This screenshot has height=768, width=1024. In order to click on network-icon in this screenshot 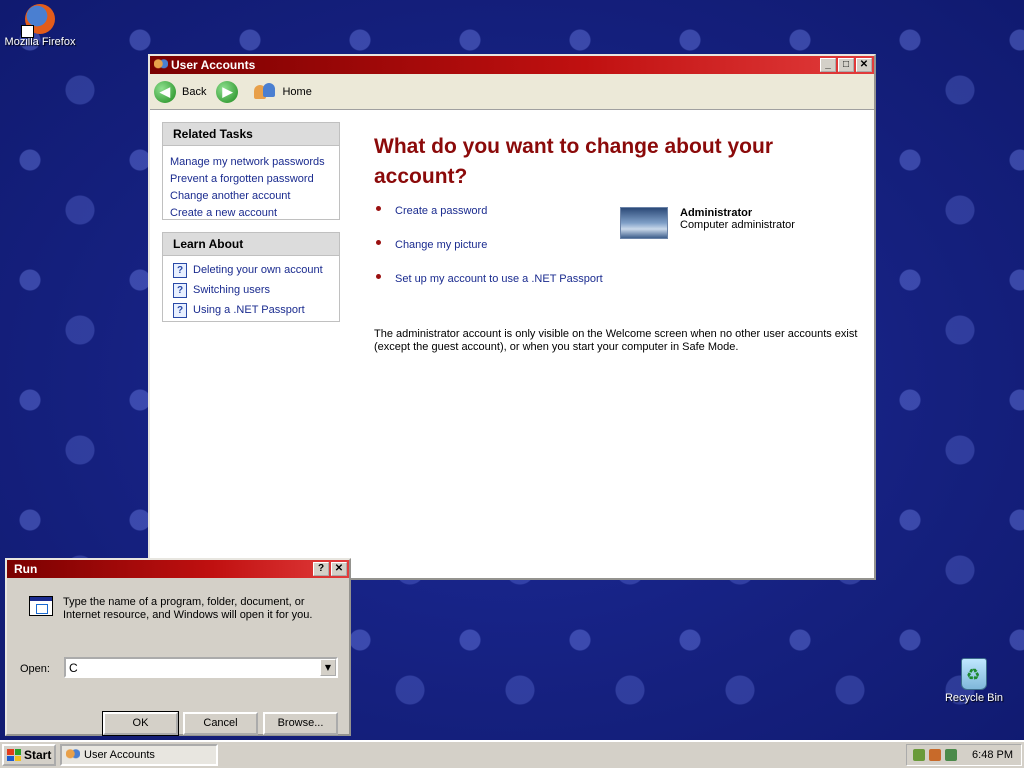, I will do `click(919, 755)`.